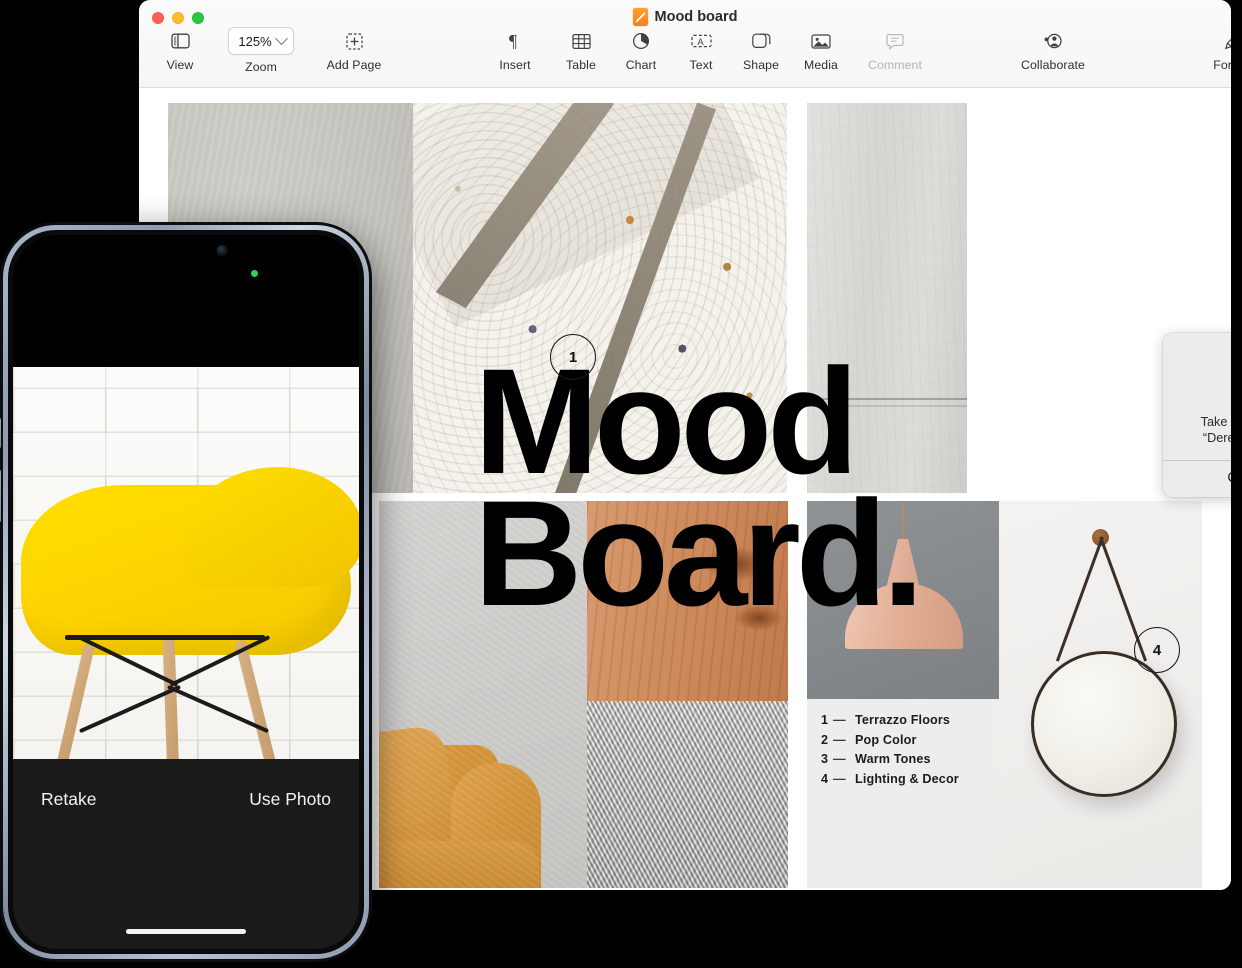 The image size is (1242, 968). What do you see at coordinates (641, 41) in the screenshot?
I see `pie-chart-icon` at bounding box center [641, 41].